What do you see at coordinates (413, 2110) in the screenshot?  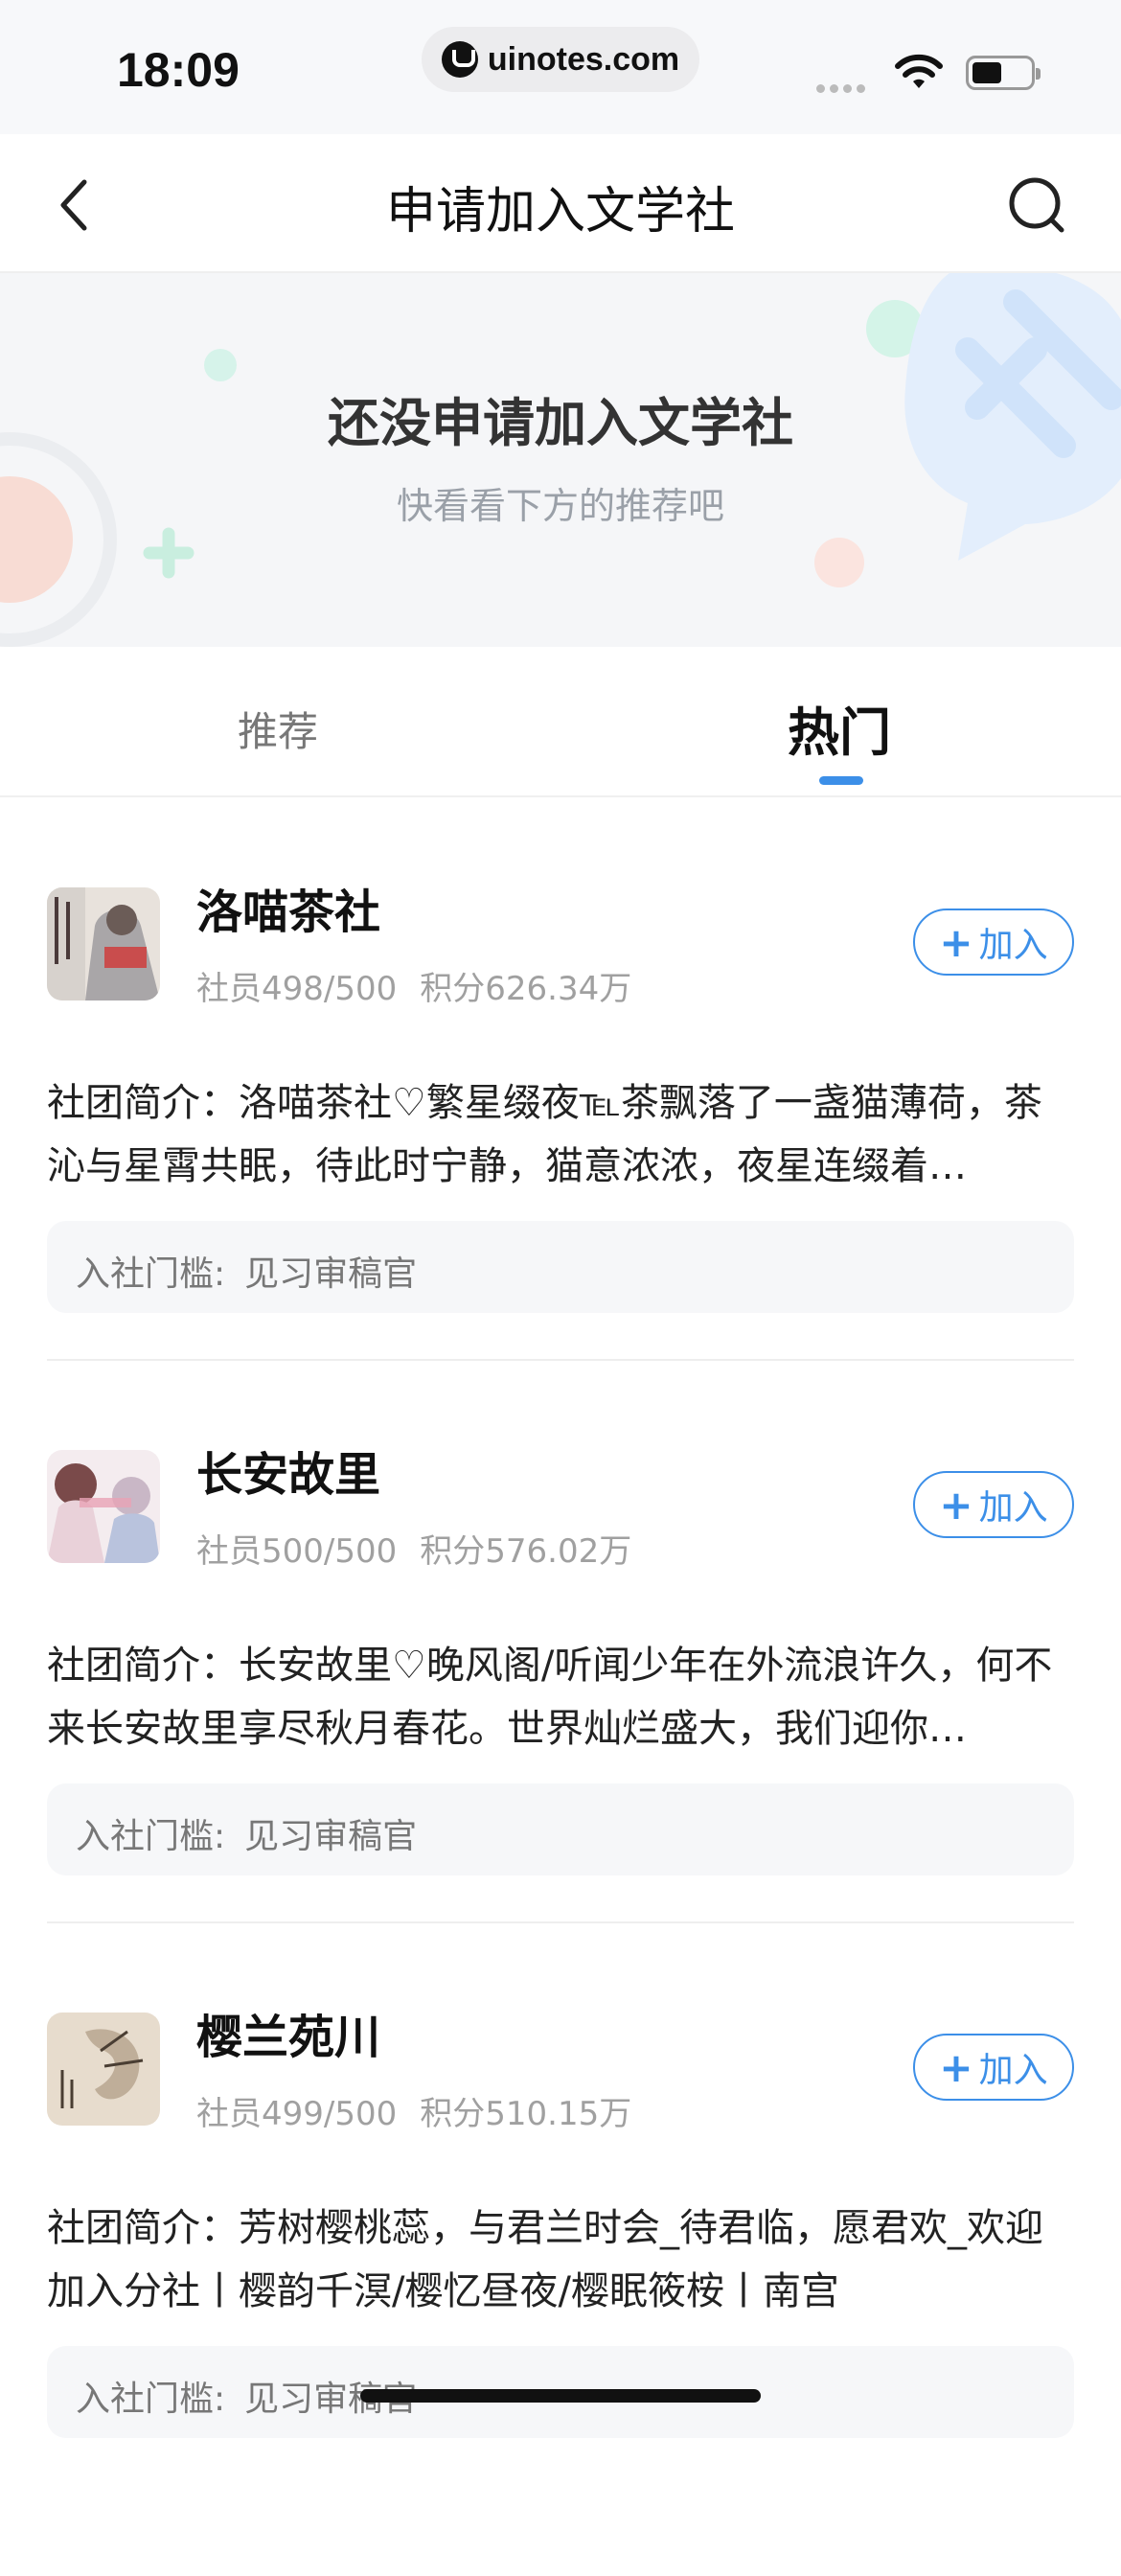 I see `club-stats: 社员499/500 积分510.15万` at bounding box center [413, 2110].